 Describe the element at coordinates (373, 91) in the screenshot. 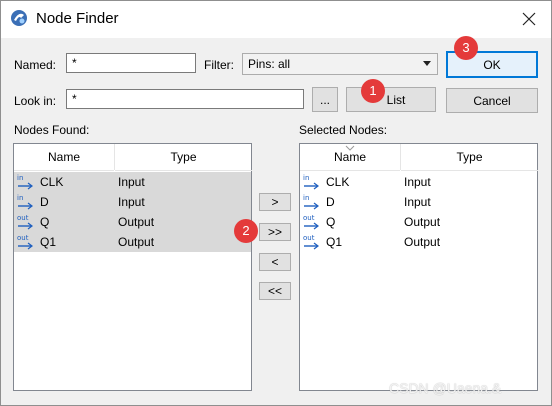

I see `step-badge-1: 1` at that location.